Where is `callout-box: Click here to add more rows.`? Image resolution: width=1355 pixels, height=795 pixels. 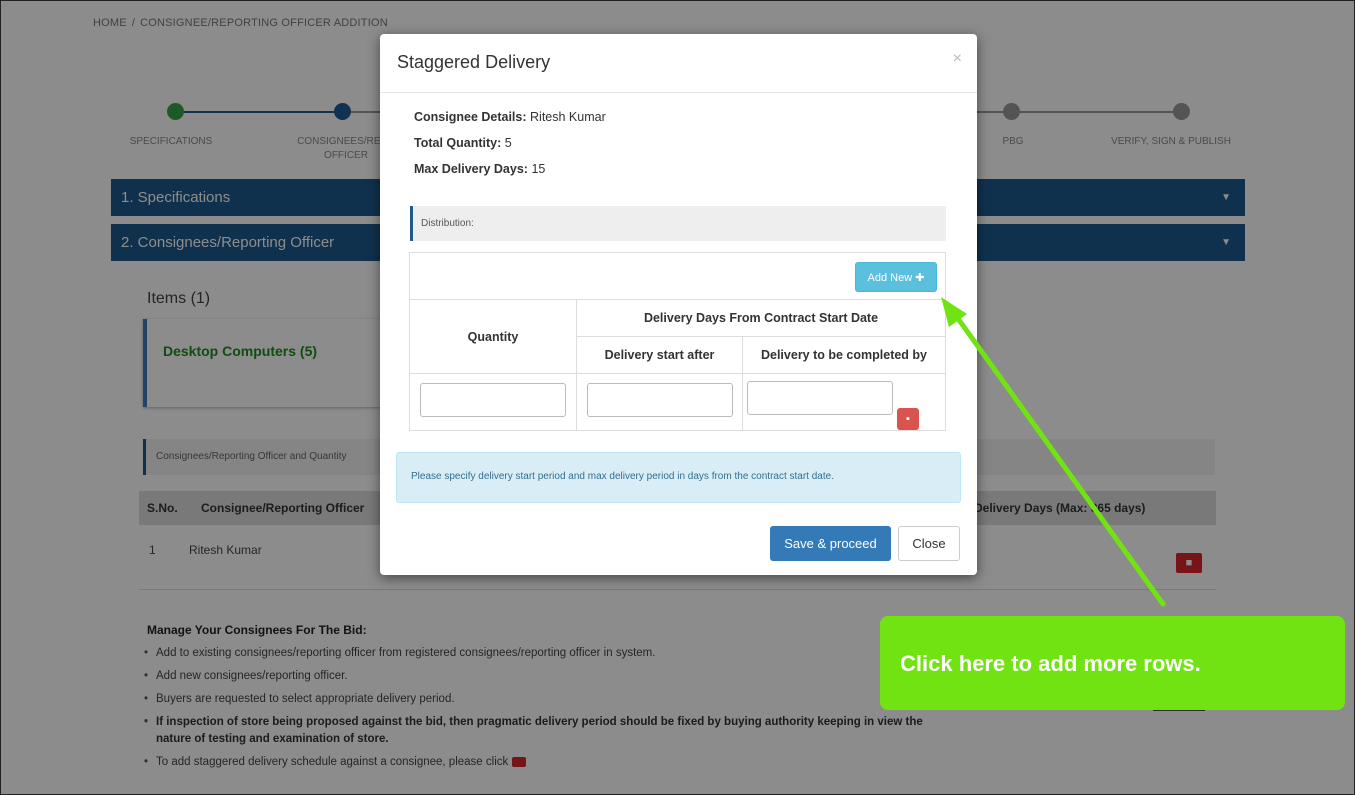 callout-box: Click here to add more rows. is located at coordinates (1112, 663).